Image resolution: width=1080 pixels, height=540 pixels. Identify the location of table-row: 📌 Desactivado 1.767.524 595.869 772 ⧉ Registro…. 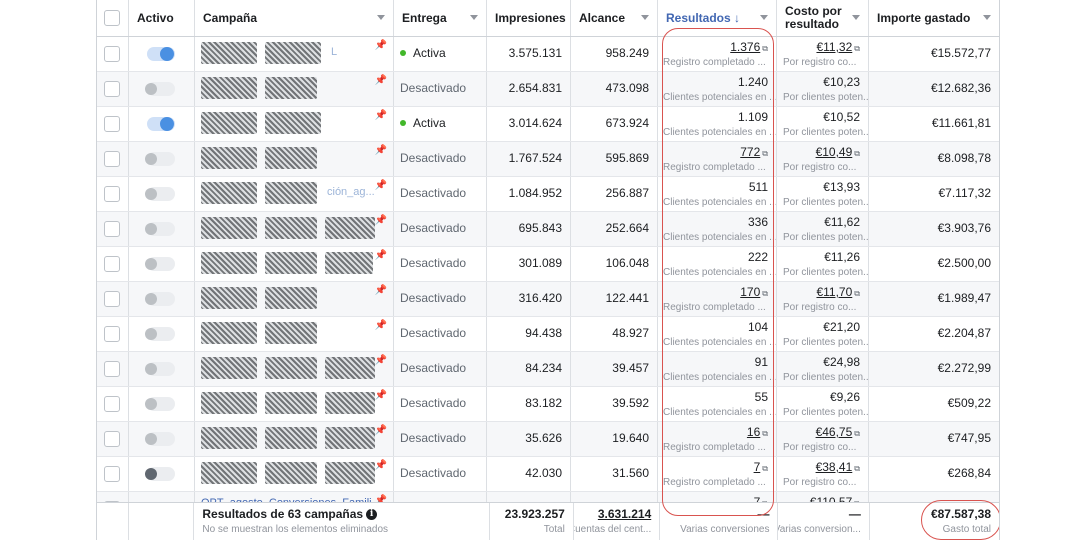
(548, 159).